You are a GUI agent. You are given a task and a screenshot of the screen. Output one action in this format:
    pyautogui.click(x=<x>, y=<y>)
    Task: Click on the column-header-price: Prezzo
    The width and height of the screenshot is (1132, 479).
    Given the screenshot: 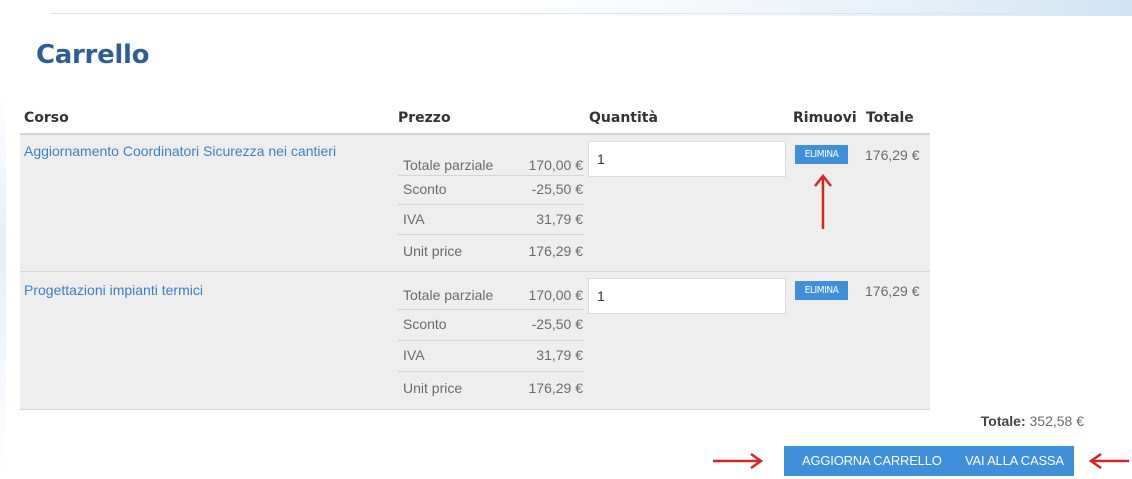 What is the action you would take?
    pyautogui.click(x=424, y=118)
    